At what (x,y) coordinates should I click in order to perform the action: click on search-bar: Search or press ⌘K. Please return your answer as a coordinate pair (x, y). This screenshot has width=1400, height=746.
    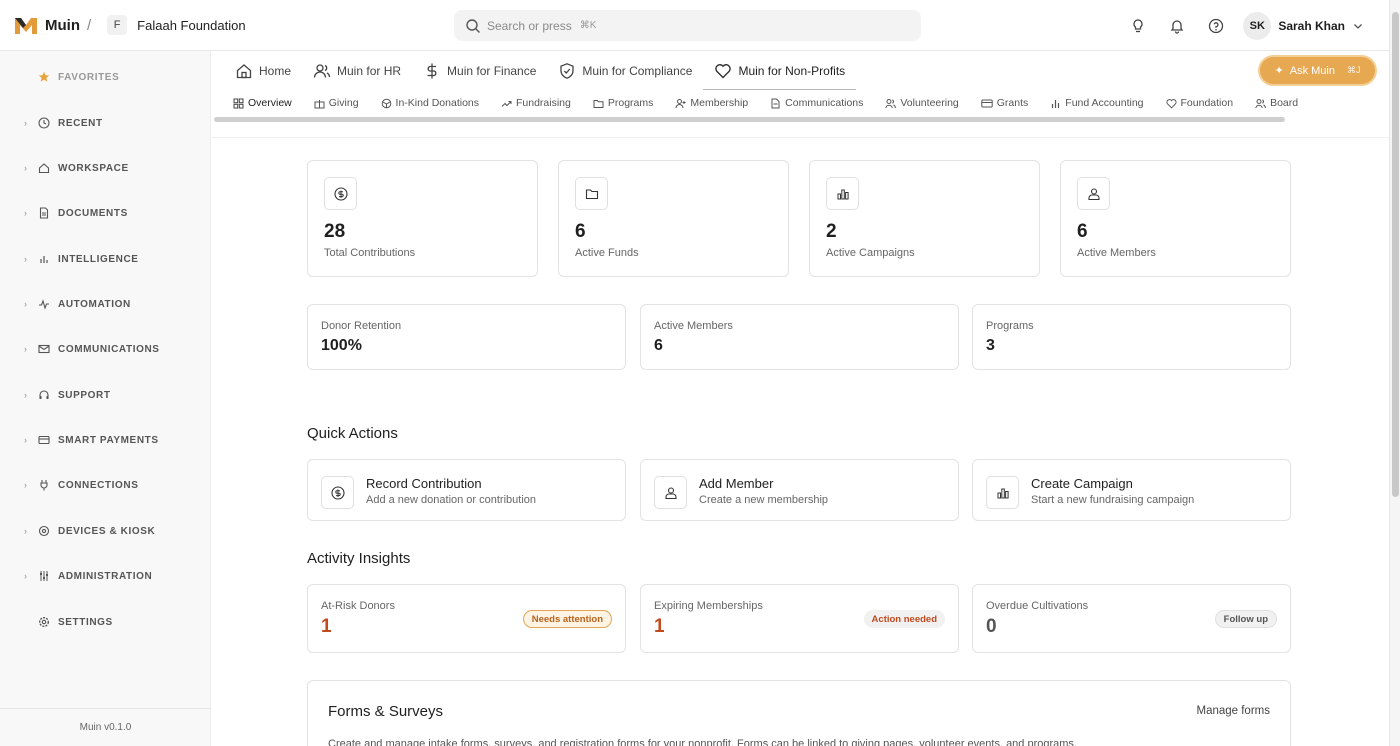
    Looking at the image, I should click on (687, 25).